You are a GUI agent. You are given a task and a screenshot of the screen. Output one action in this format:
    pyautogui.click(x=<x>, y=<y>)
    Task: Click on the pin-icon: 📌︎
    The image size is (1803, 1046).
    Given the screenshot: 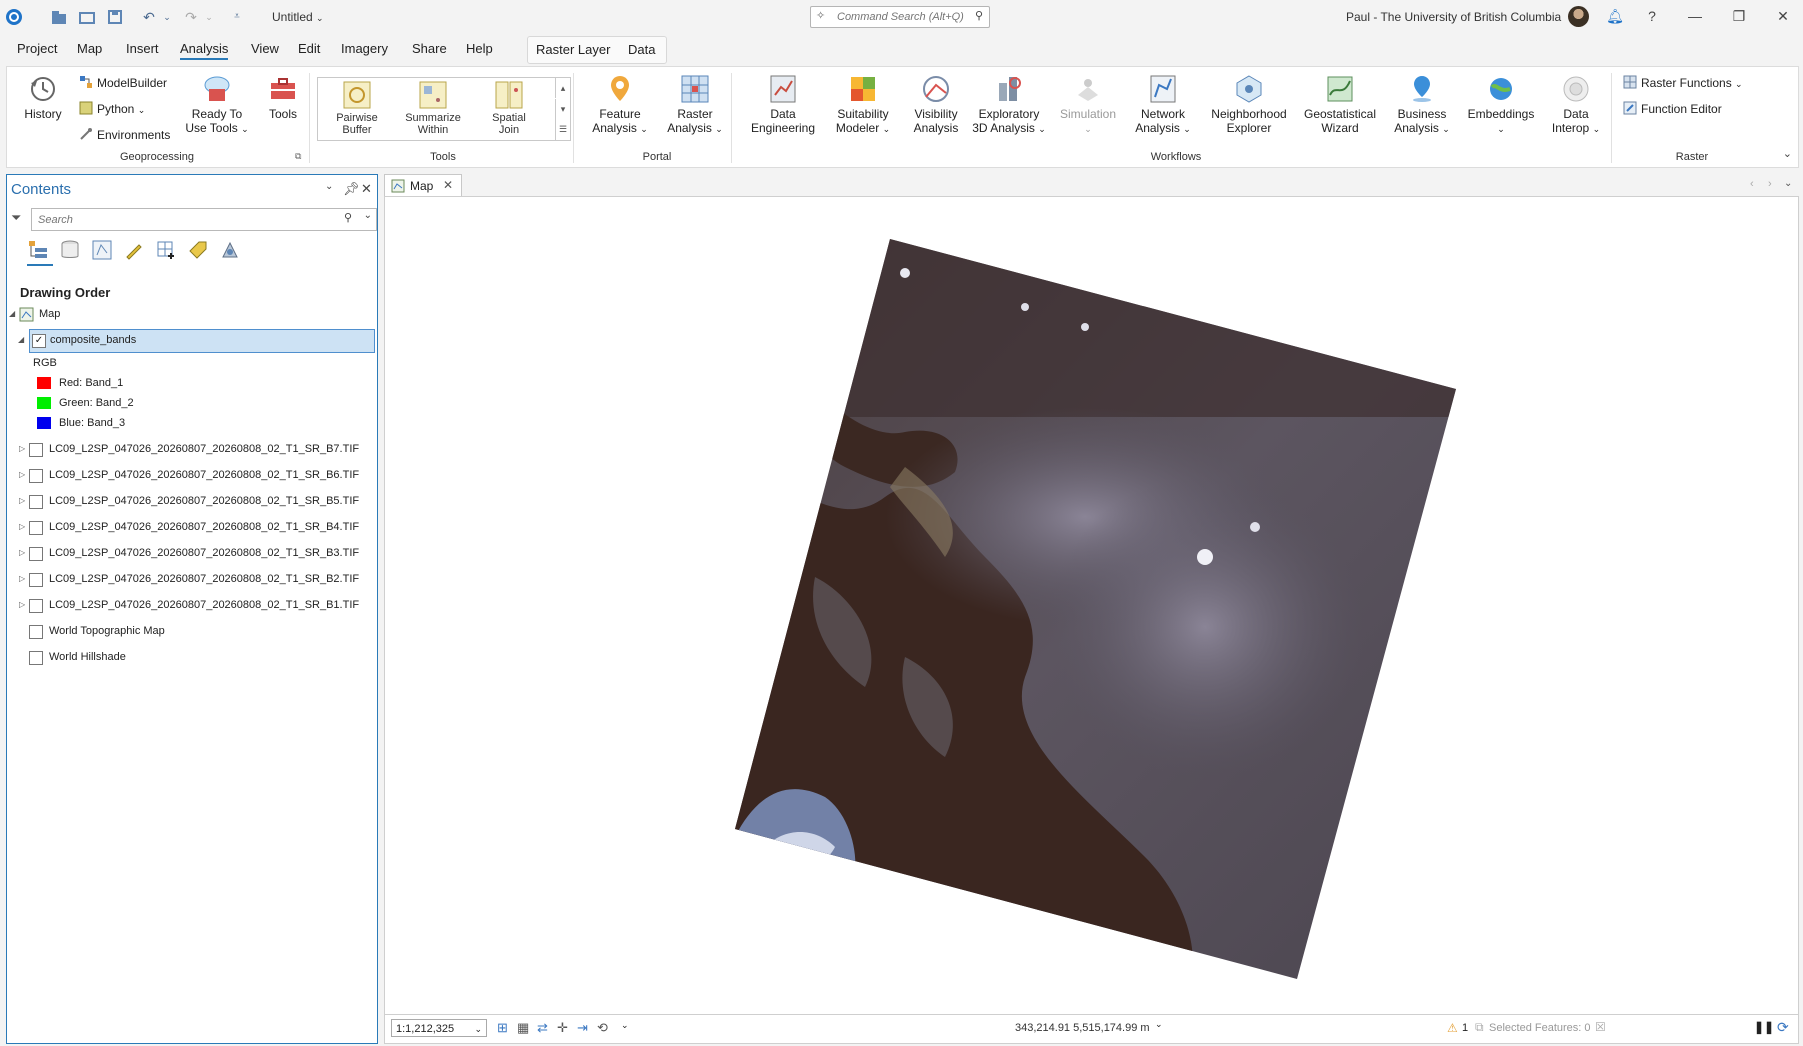 What is the action you would take?
    pyautogui.click(x=351, y=189)
    